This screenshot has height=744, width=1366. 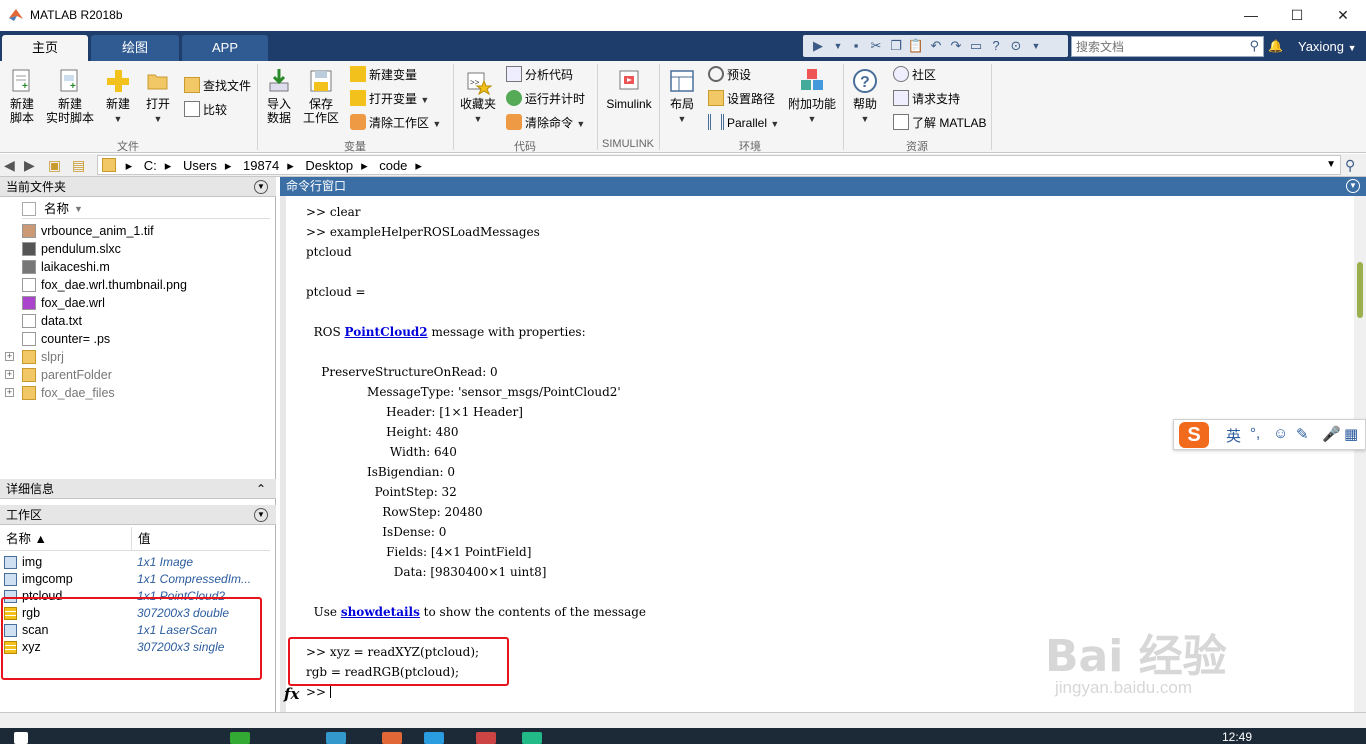 I want to click on vertical-scrollbar, so click(x=1360, y=454).